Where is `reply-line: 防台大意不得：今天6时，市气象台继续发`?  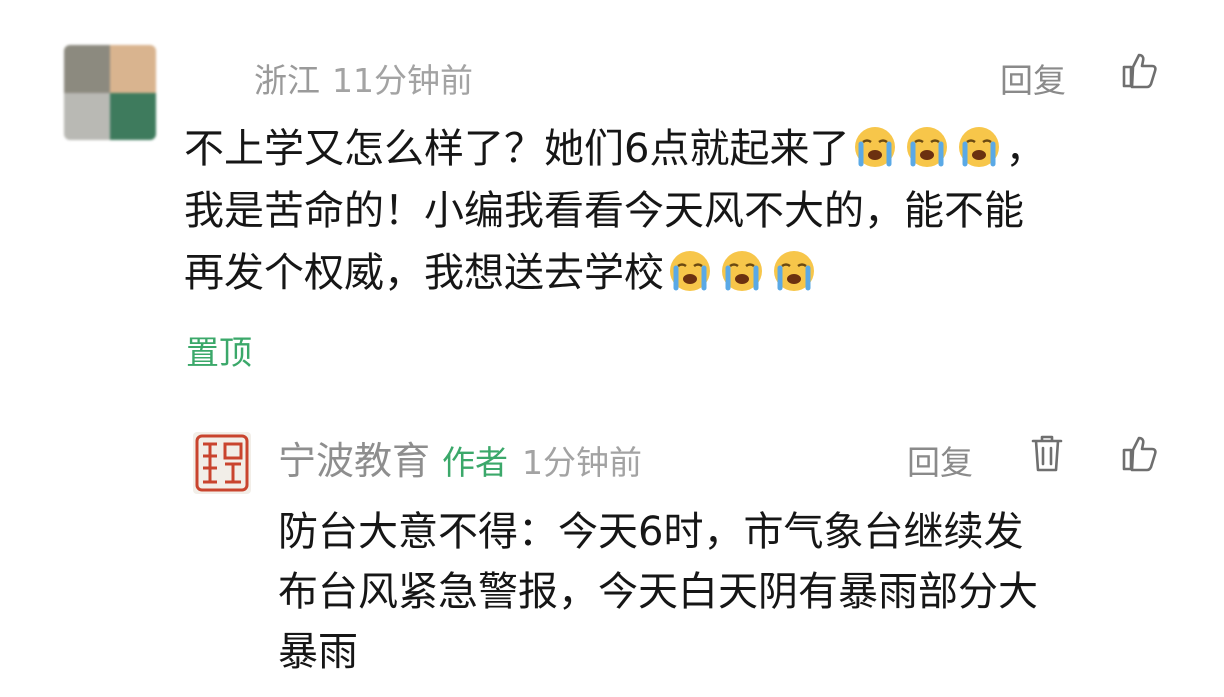 reply-line: 防台大意不得：今天6时，市气象台继续发 is located at coordinates (651, 532).